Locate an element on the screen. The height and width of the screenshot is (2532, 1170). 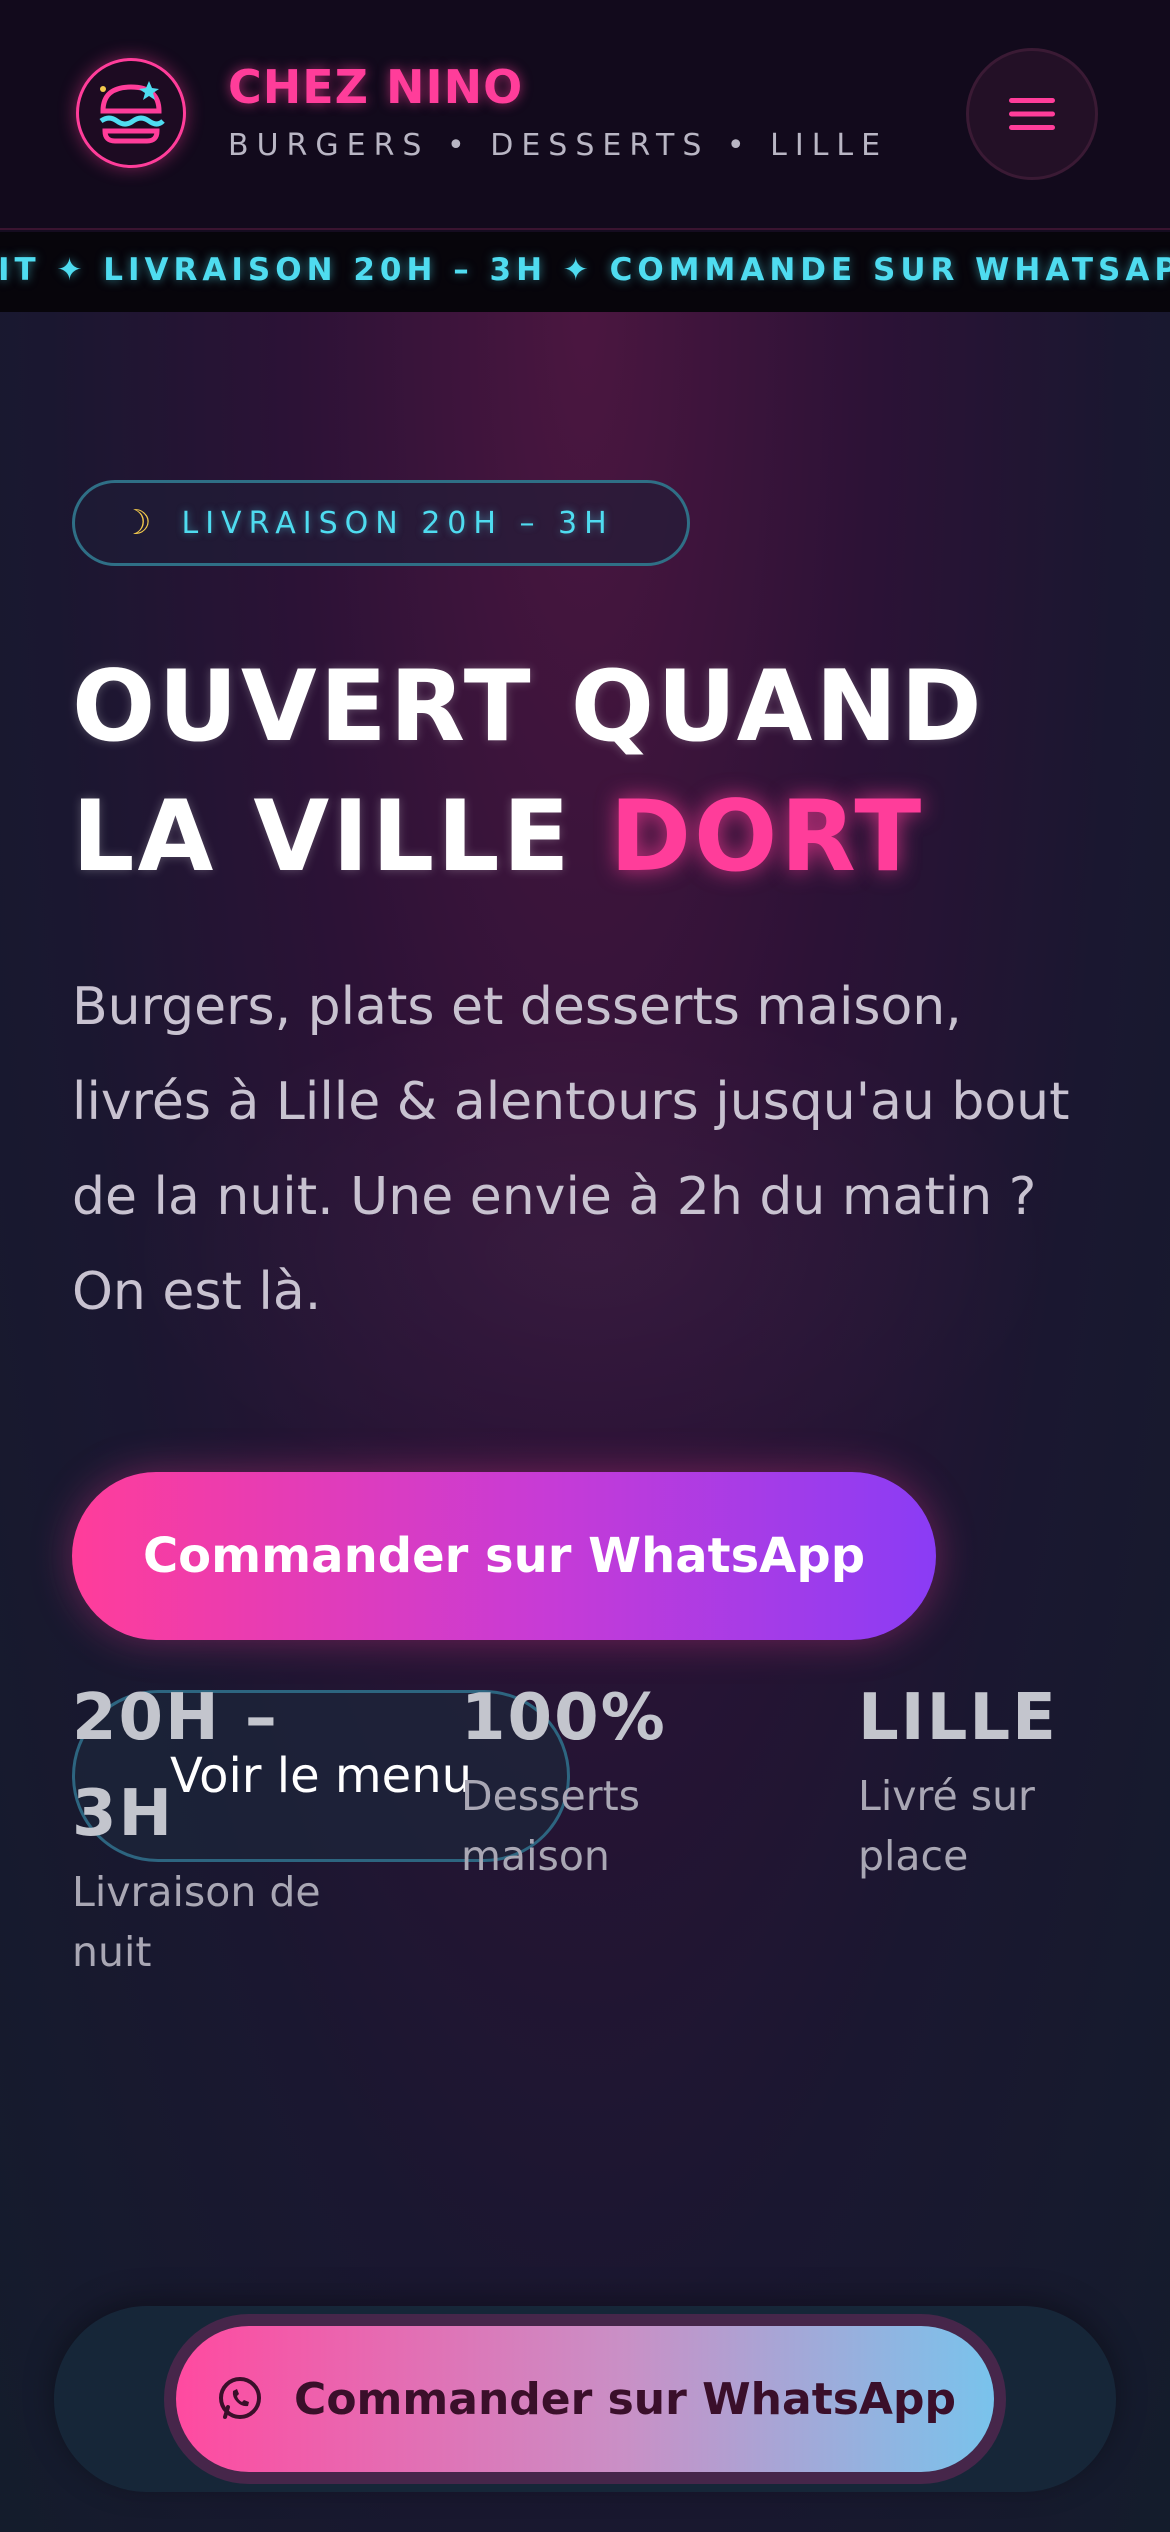
stat-label: Livraison de nuit is located at coordinates (196, 1922).